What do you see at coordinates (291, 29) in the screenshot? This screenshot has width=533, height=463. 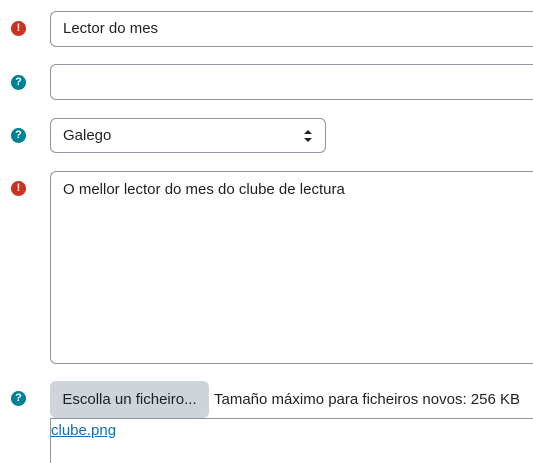 I see `name-input: Lector do mes` at bounding box center [291, 29].